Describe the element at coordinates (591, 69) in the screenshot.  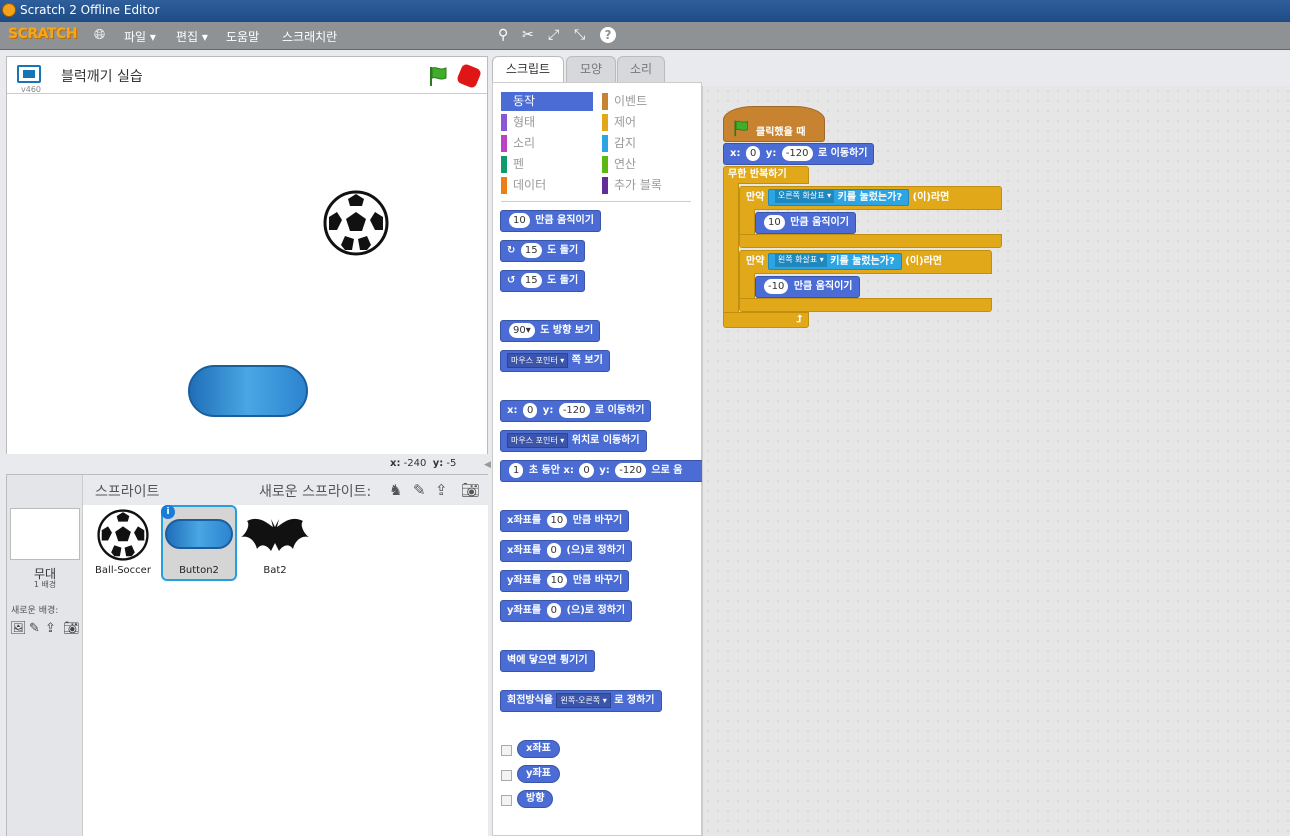
I see `tab-costumes: 모양` at that location.